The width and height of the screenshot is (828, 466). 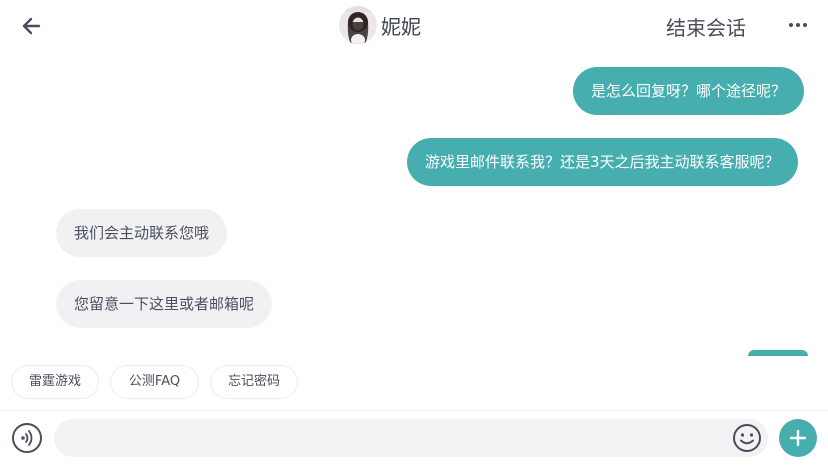 I want to click on arrow-left-icon, so click(x=31, y=26).